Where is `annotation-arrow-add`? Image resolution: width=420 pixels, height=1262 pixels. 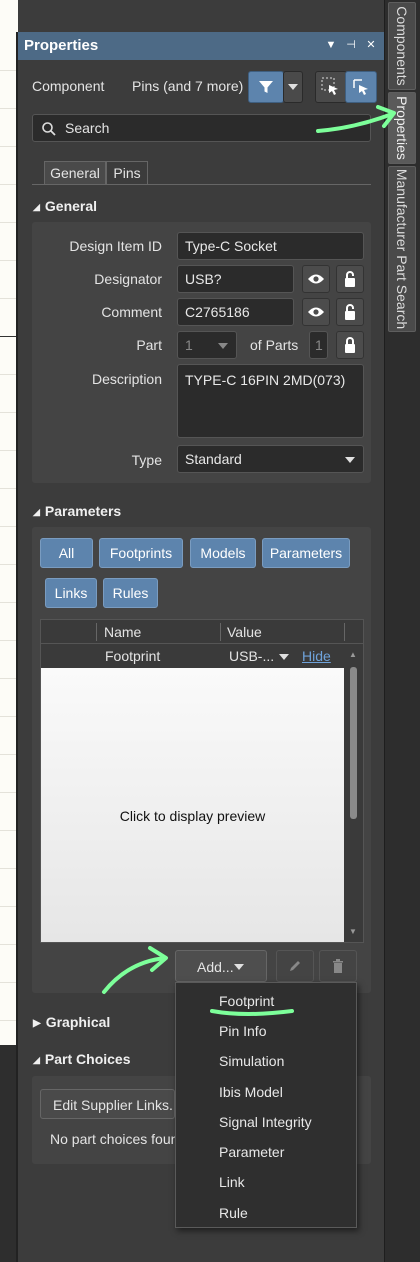
annotation-arrow-add is located at coordinates (134, 975).